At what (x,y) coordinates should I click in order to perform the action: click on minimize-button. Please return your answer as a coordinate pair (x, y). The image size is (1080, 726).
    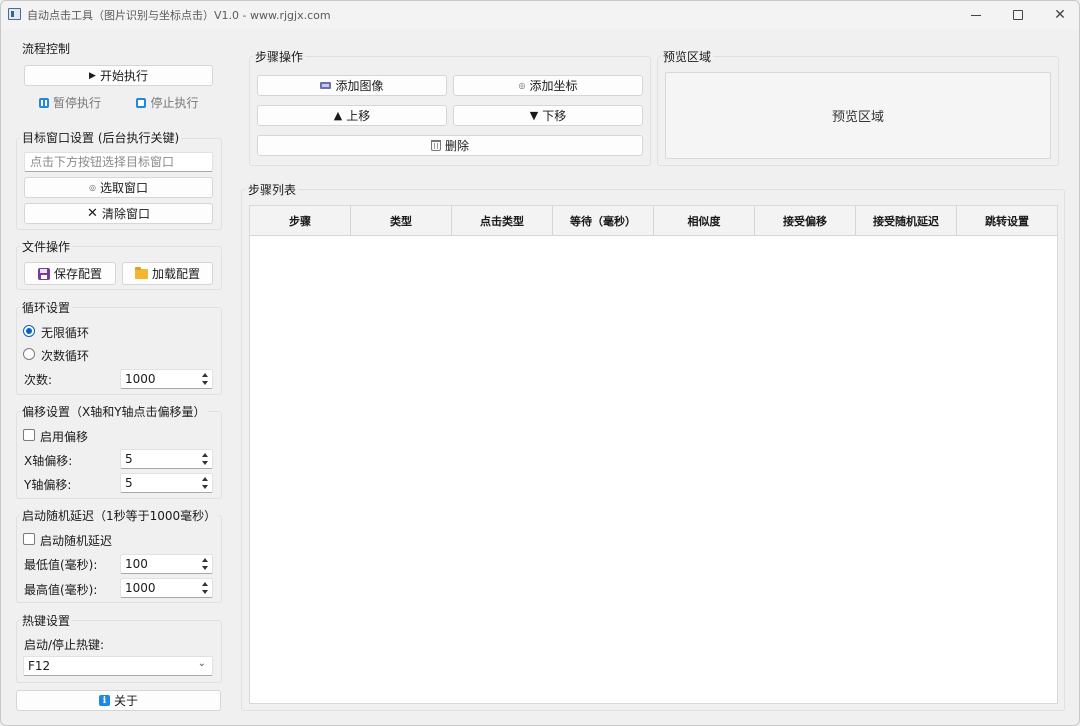
    Looking at the image, I should click on (976, 15).